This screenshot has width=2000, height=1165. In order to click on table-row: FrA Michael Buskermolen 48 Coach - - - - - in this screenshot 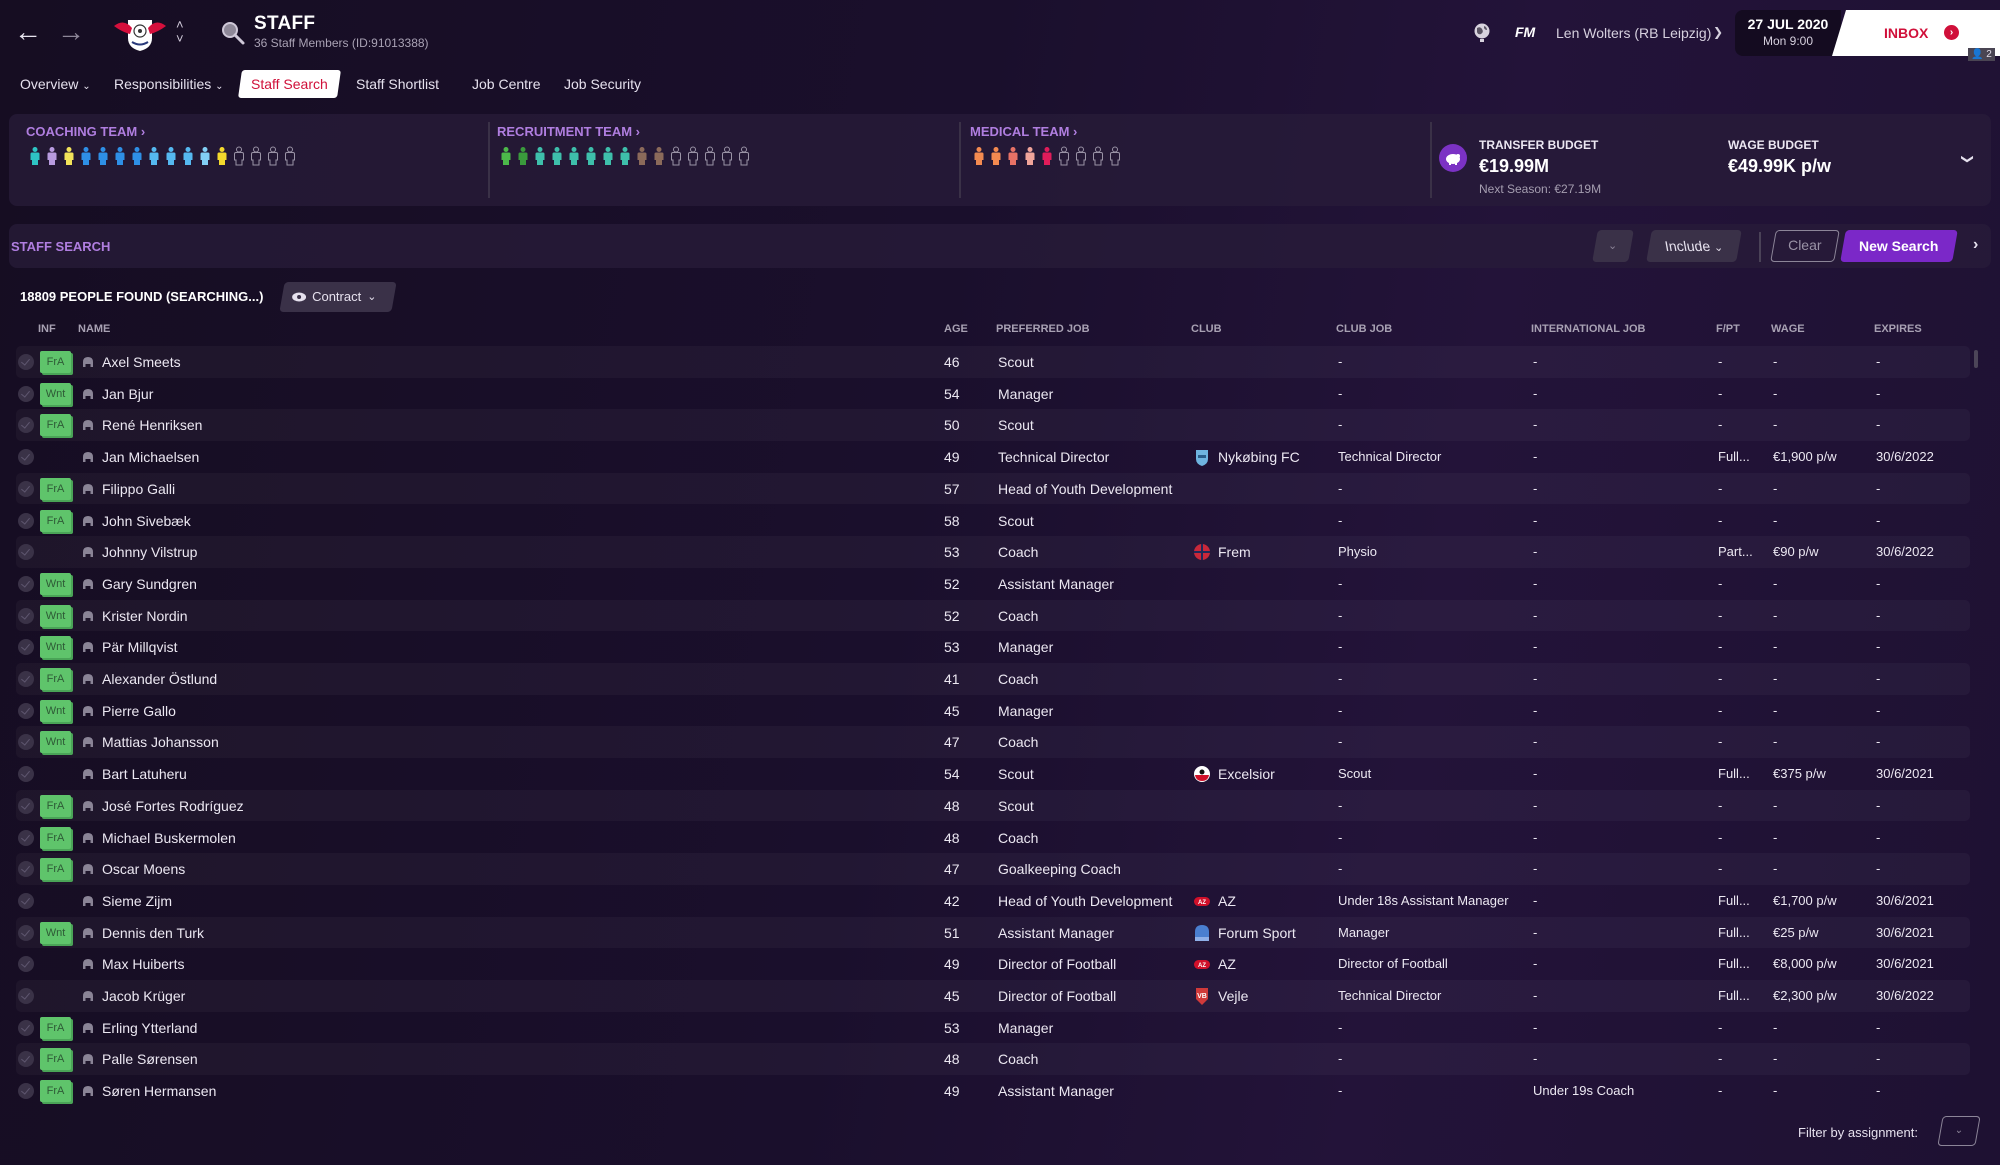, I will do `click(993, 838)`.